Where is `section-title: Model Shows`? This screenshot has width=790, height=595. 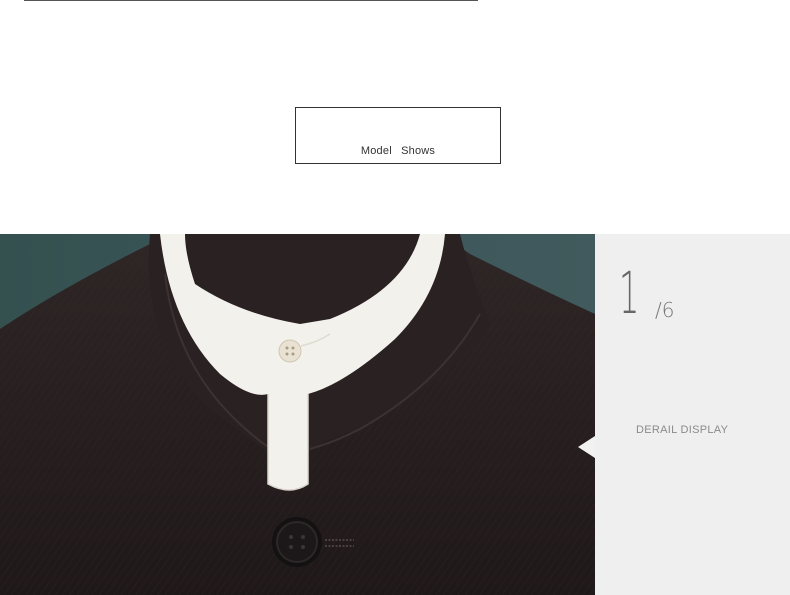
section-title: Model Shows is located at coordinates (398, 151).